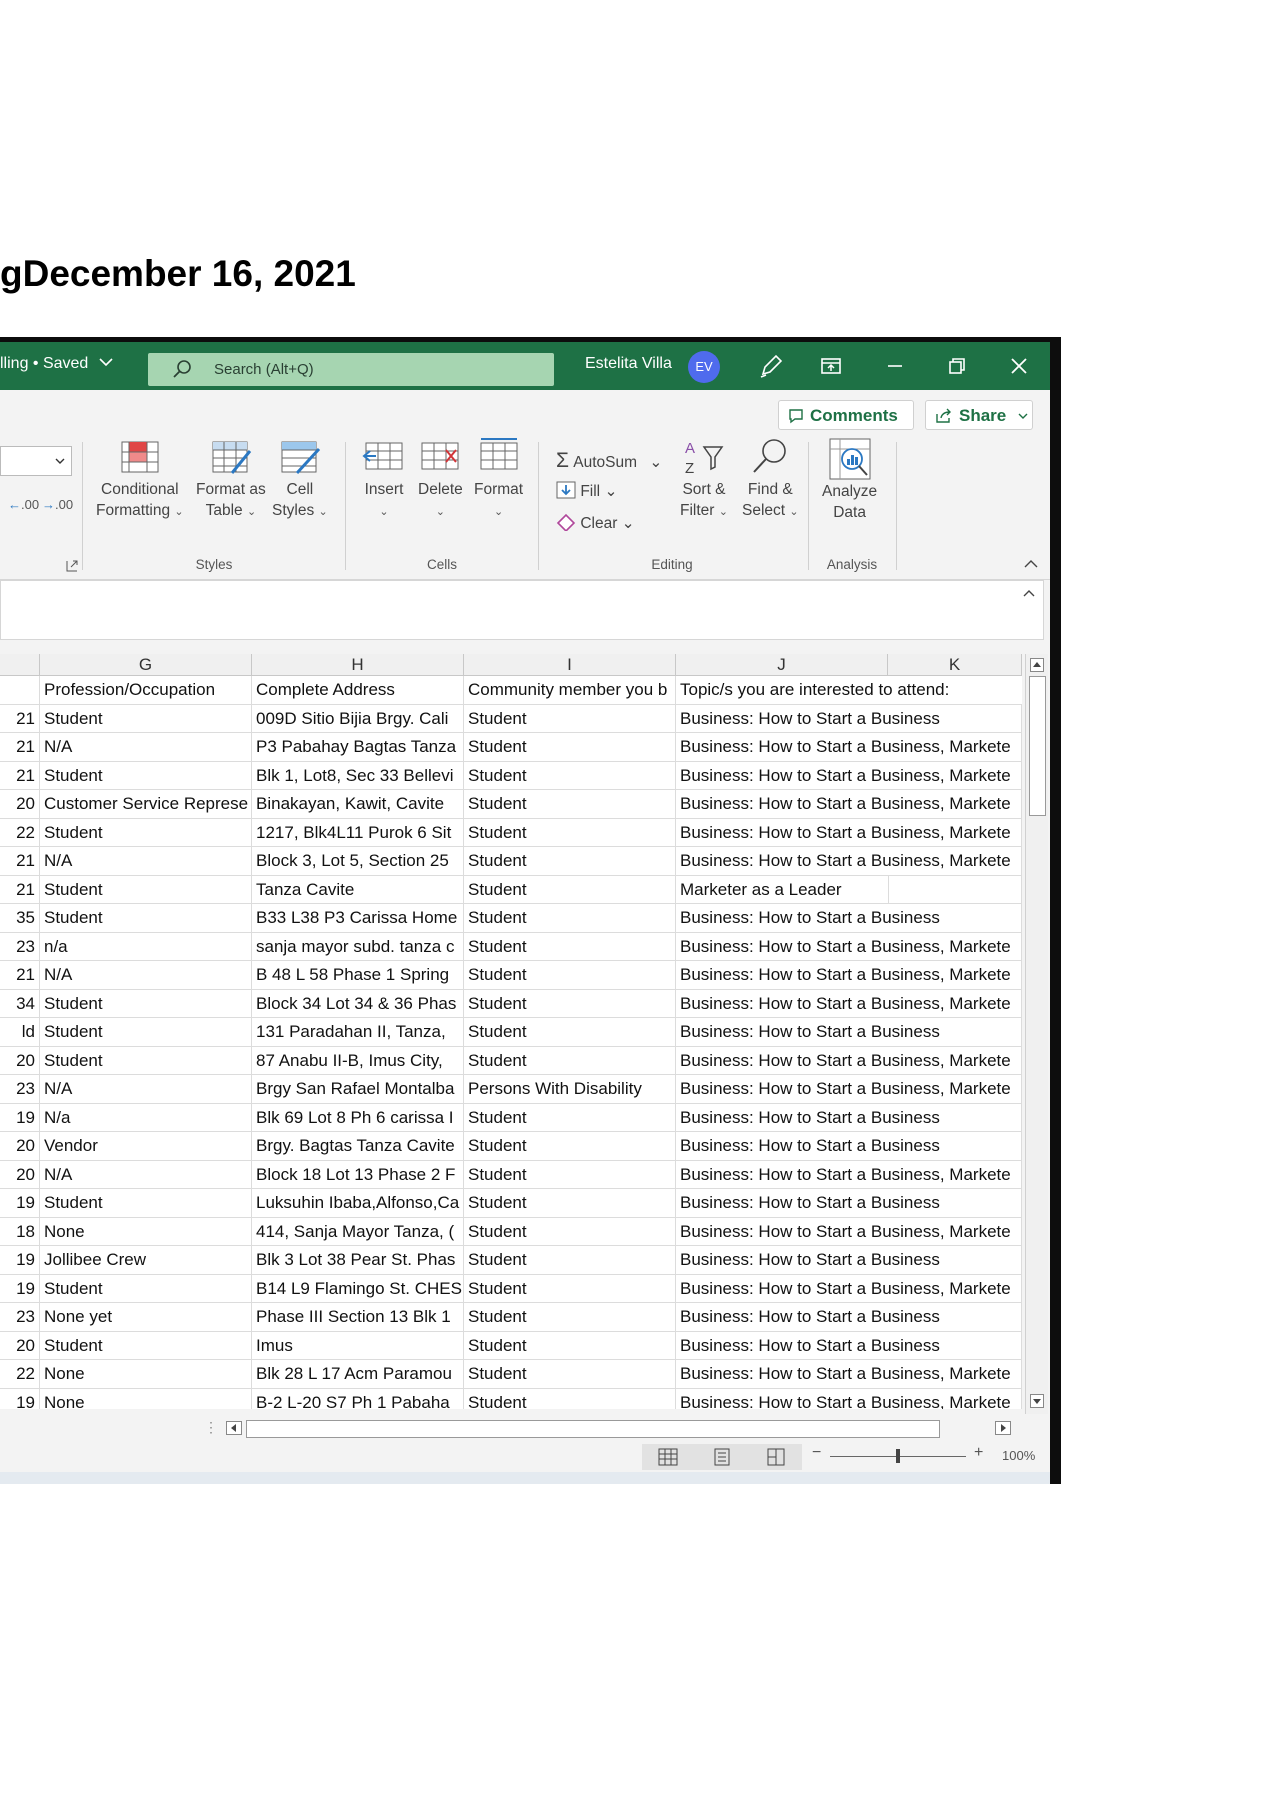 The width and height of the screenshot is (1273, 1800). Describe the element at coordinates (358, 1374) in the screenshot. I see `table-cell: Blk 28 L 17 Acm Paramou` at that location.